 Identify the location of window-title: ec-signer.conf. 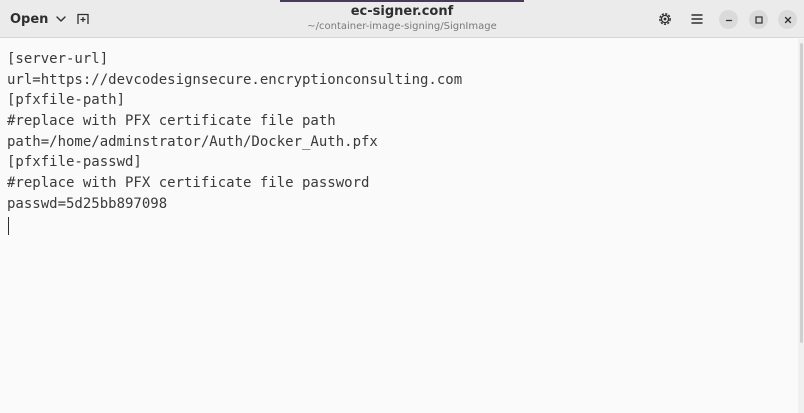
(402, 11).